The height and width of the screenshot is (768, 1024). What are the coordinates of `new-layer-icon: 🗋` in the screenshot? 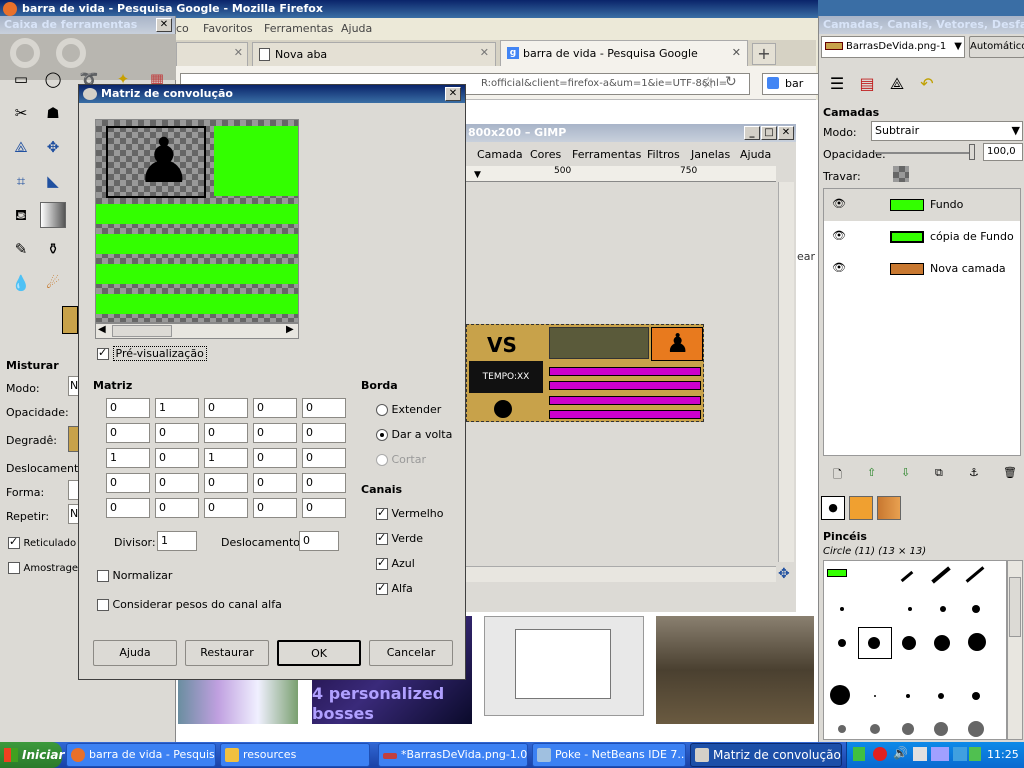 It's located at (837, 475).